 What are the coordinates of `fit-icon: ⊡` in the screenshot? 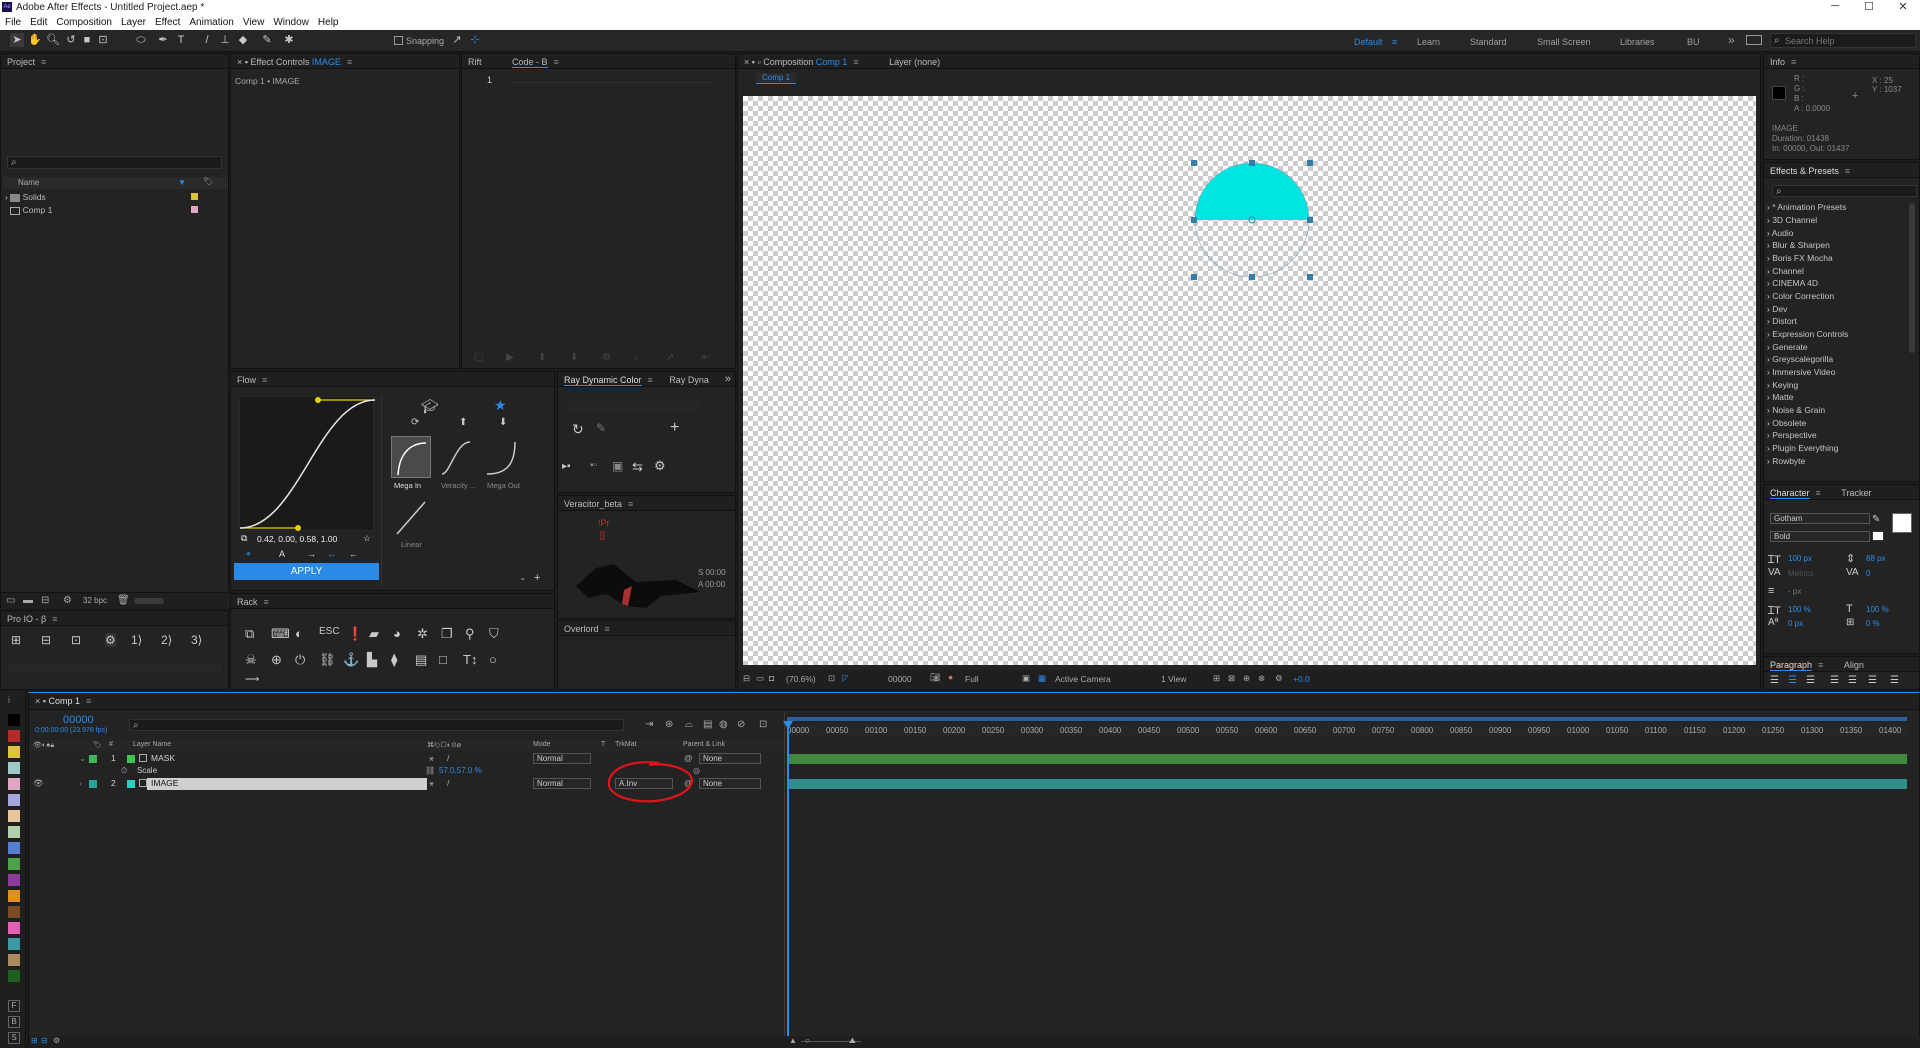 It's located at (831, 678).